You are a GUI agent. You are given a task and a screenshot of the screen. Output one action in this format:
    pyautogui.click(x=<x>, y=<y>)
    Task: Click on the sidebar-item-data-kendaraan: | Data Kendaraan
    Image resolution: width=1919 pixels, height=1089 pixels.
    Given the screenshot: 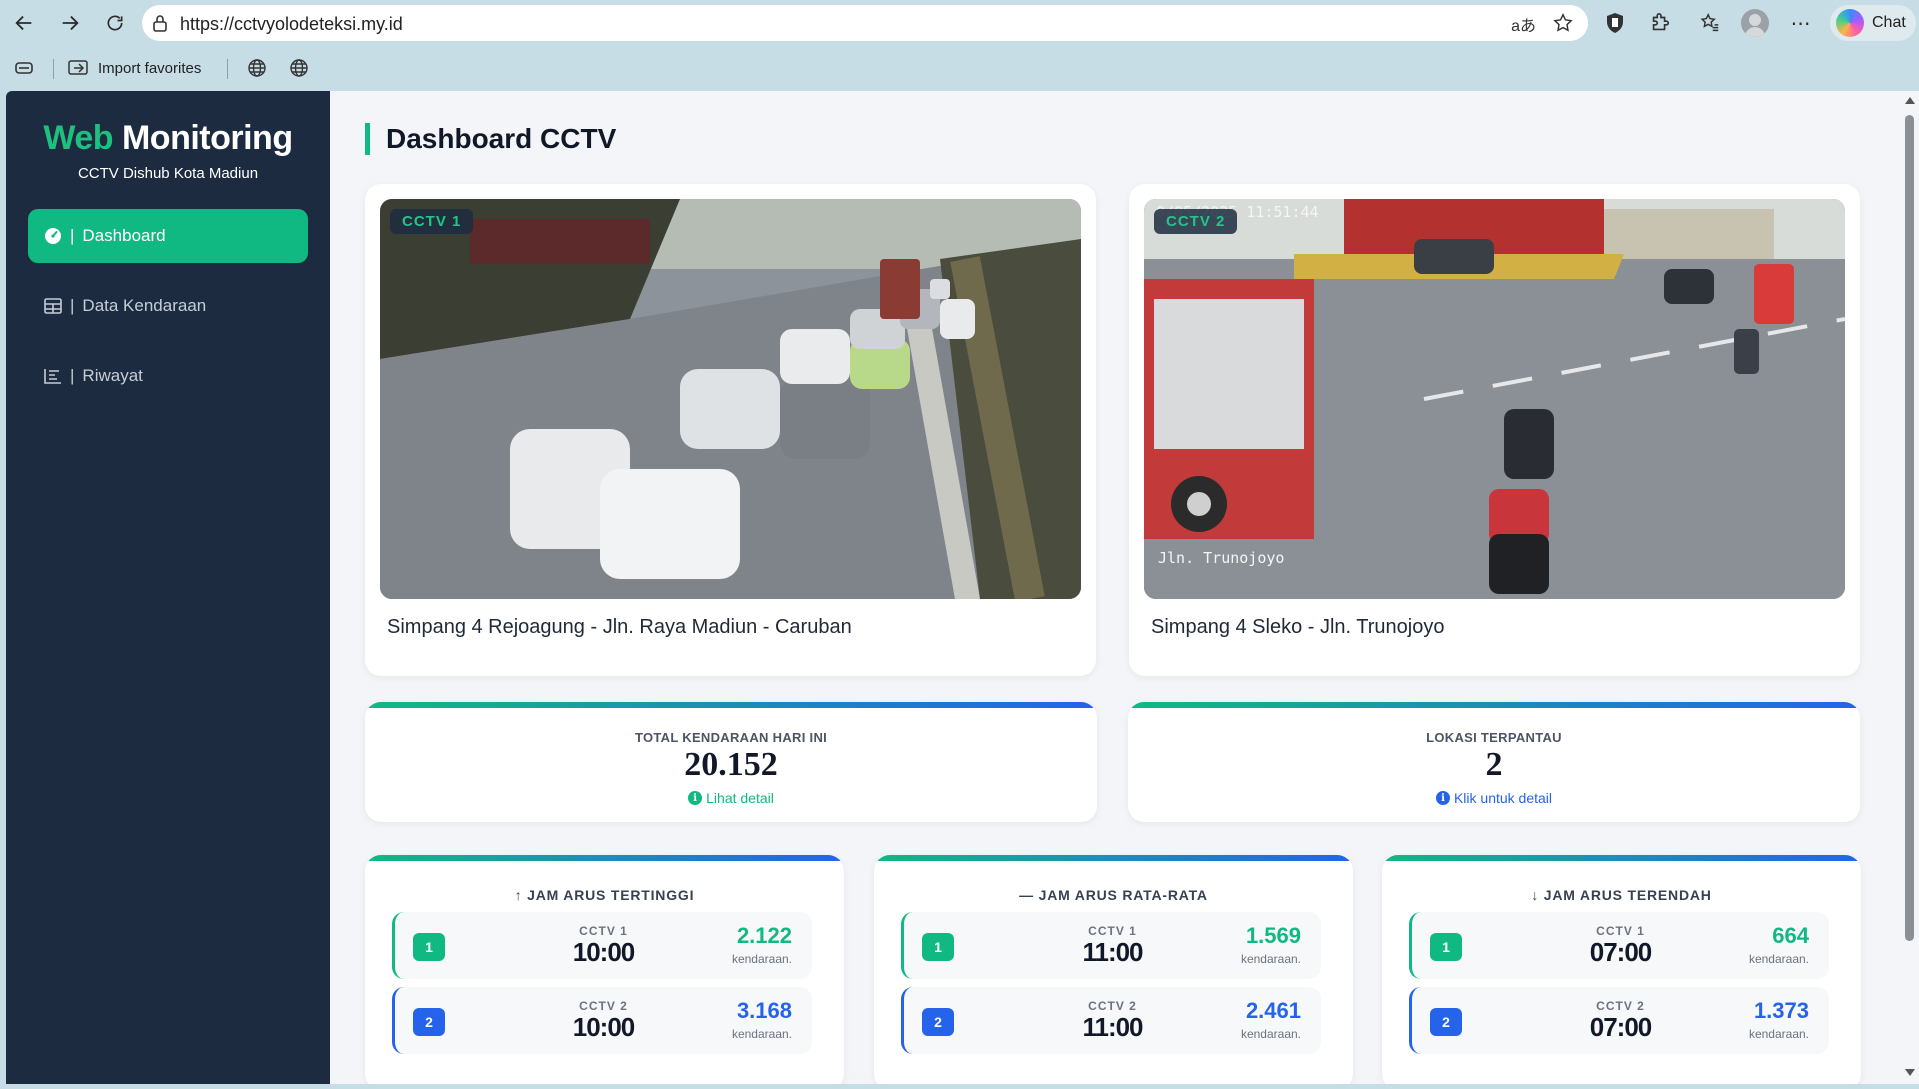 What is the action you would take?
    pyautogui.click(x=168, y=306)
    